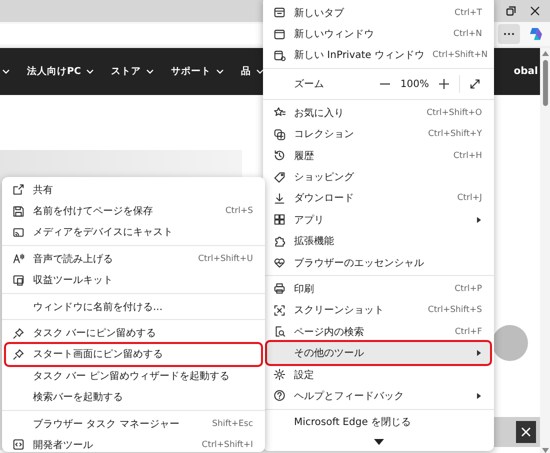  Describe the element at coordinates (455, 134) in the screenshot. I see `shortcut-label: Ctrl+Shift+Y` at that location.